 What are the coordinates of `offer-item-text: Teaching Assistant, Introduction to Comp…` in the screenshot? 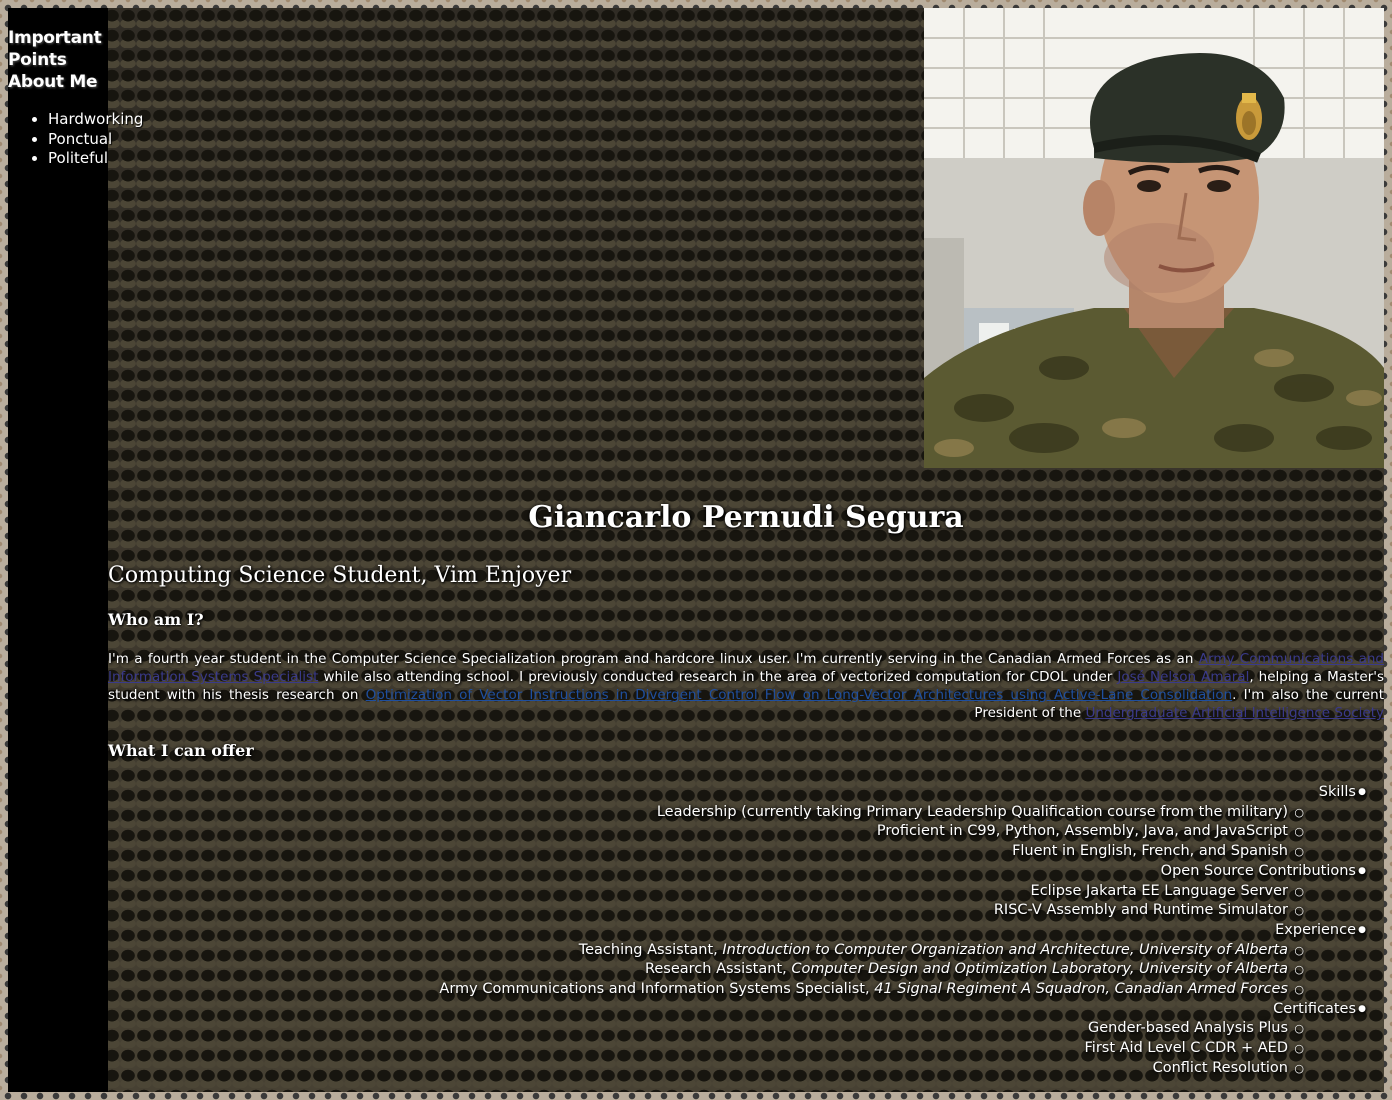 It's located at (933, 951).